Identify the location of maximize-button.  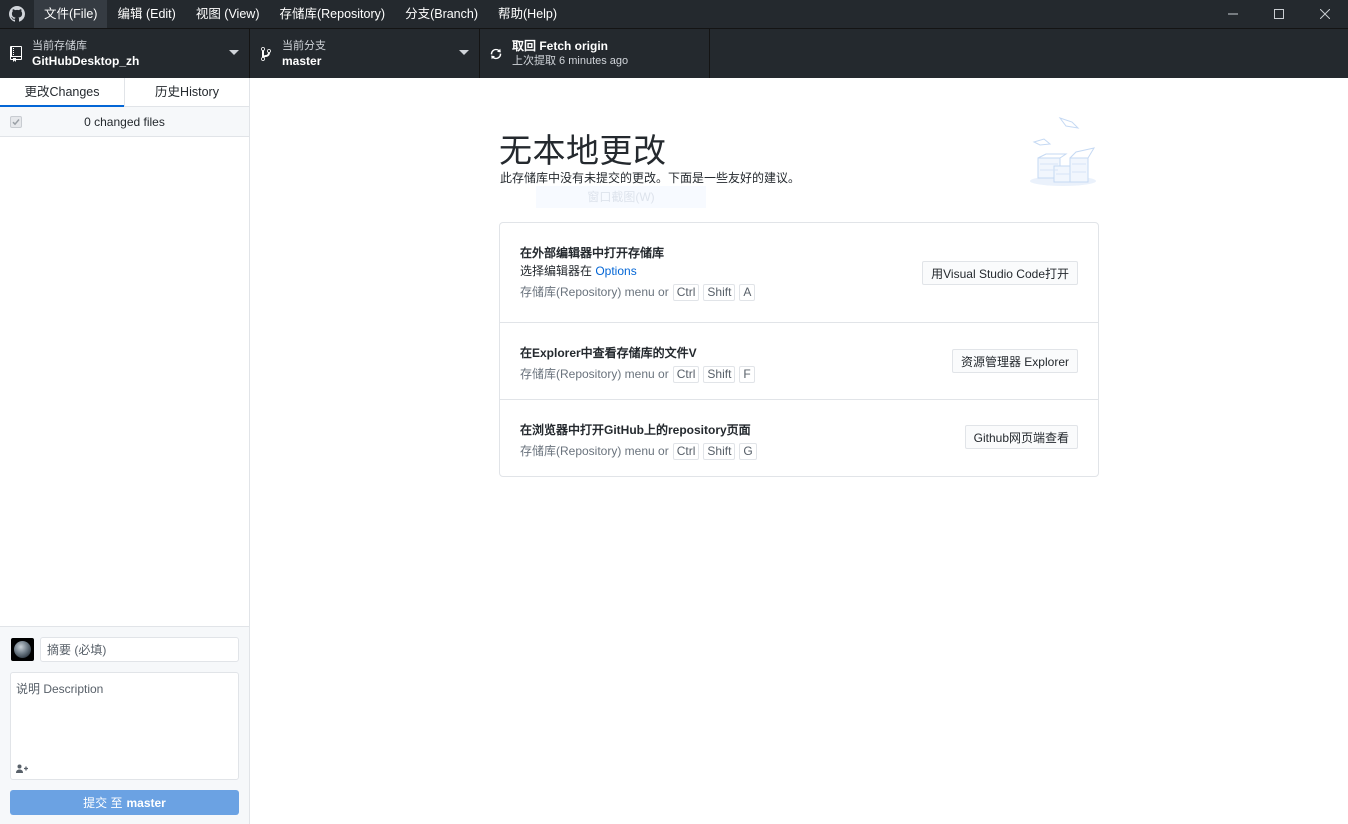
(1279, 14).